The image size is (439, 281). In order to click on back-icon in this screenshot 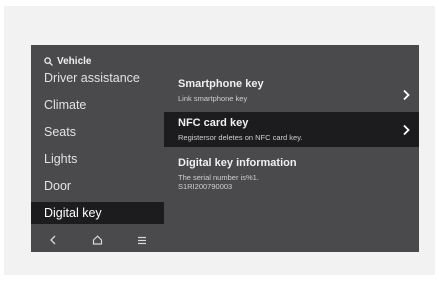, I will do `click(53, 240)`.